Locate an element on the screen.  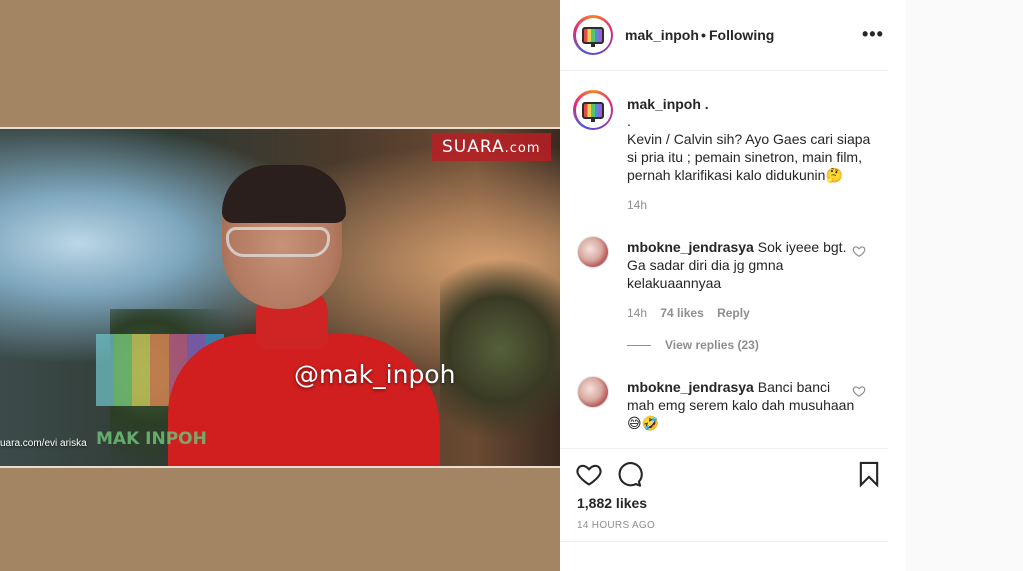
comment-likes: 74 likes is located at coordinates (681, 313).